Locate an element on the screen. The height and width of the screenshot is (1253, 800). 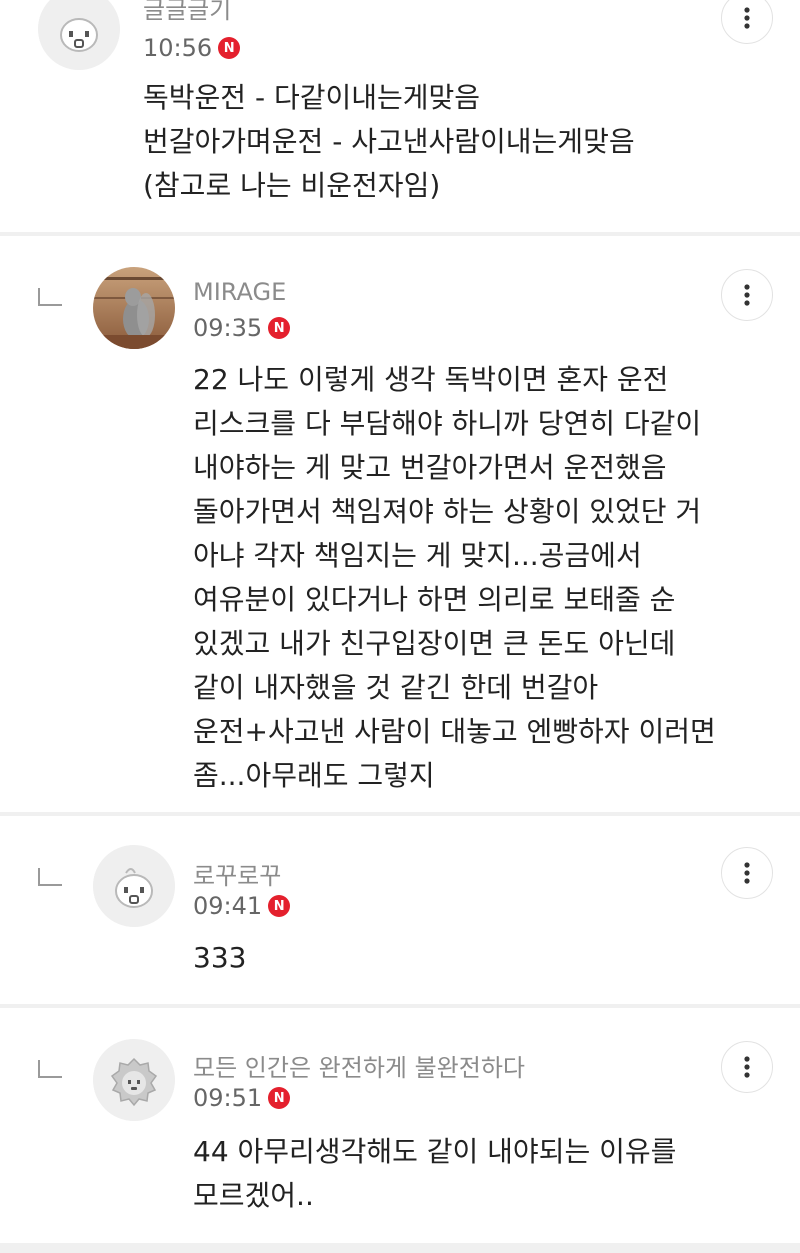
comment-line: 22 나도 이렇게 생각 독박이면 혼자 운전 is located at coordinates (431, 379).